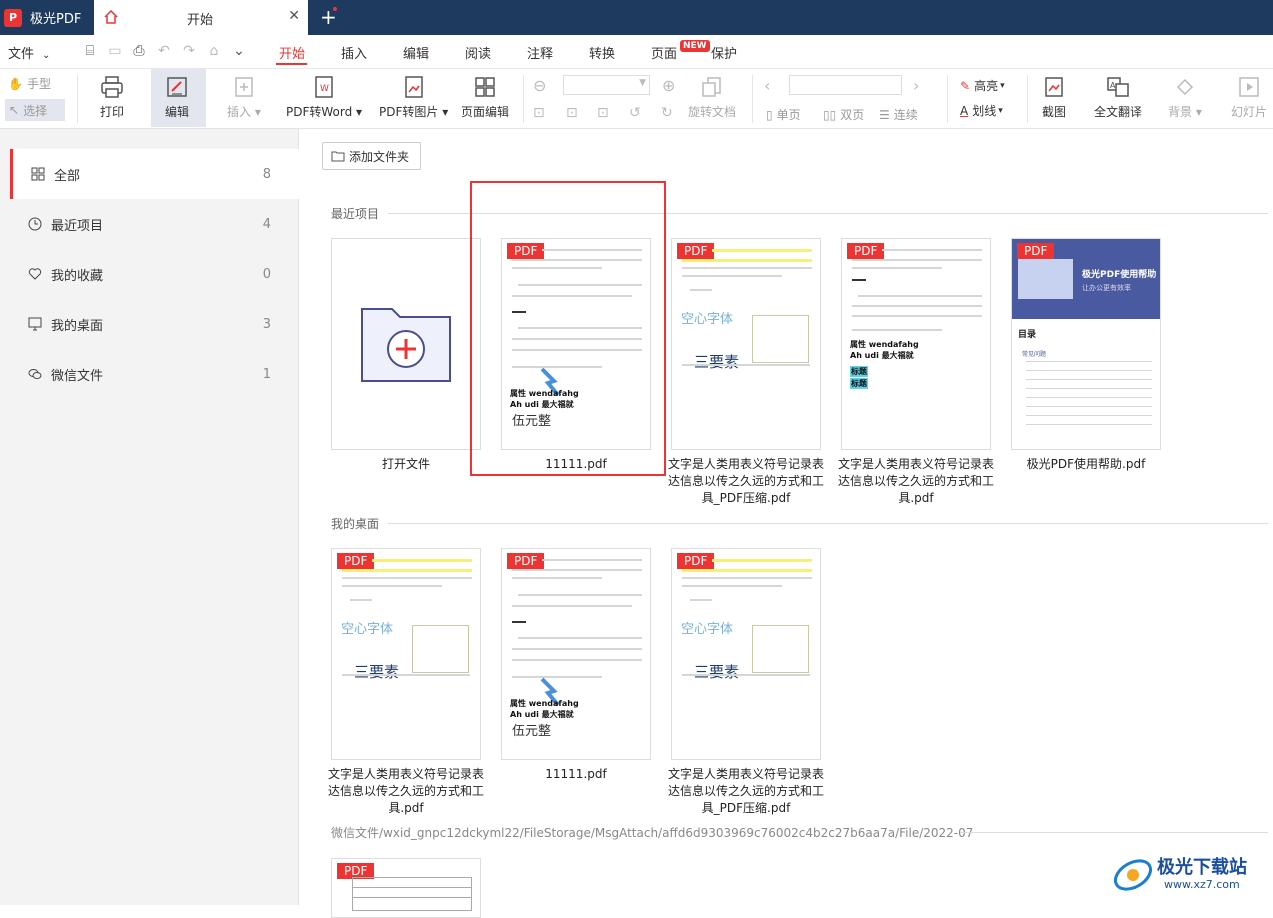 Image resolution: width=1273 pixels, height=918 pixels. What do you see at coordinates (112, 112) in the screenshot?
I see `print-label: 打印` at bounding box center [112, 112].